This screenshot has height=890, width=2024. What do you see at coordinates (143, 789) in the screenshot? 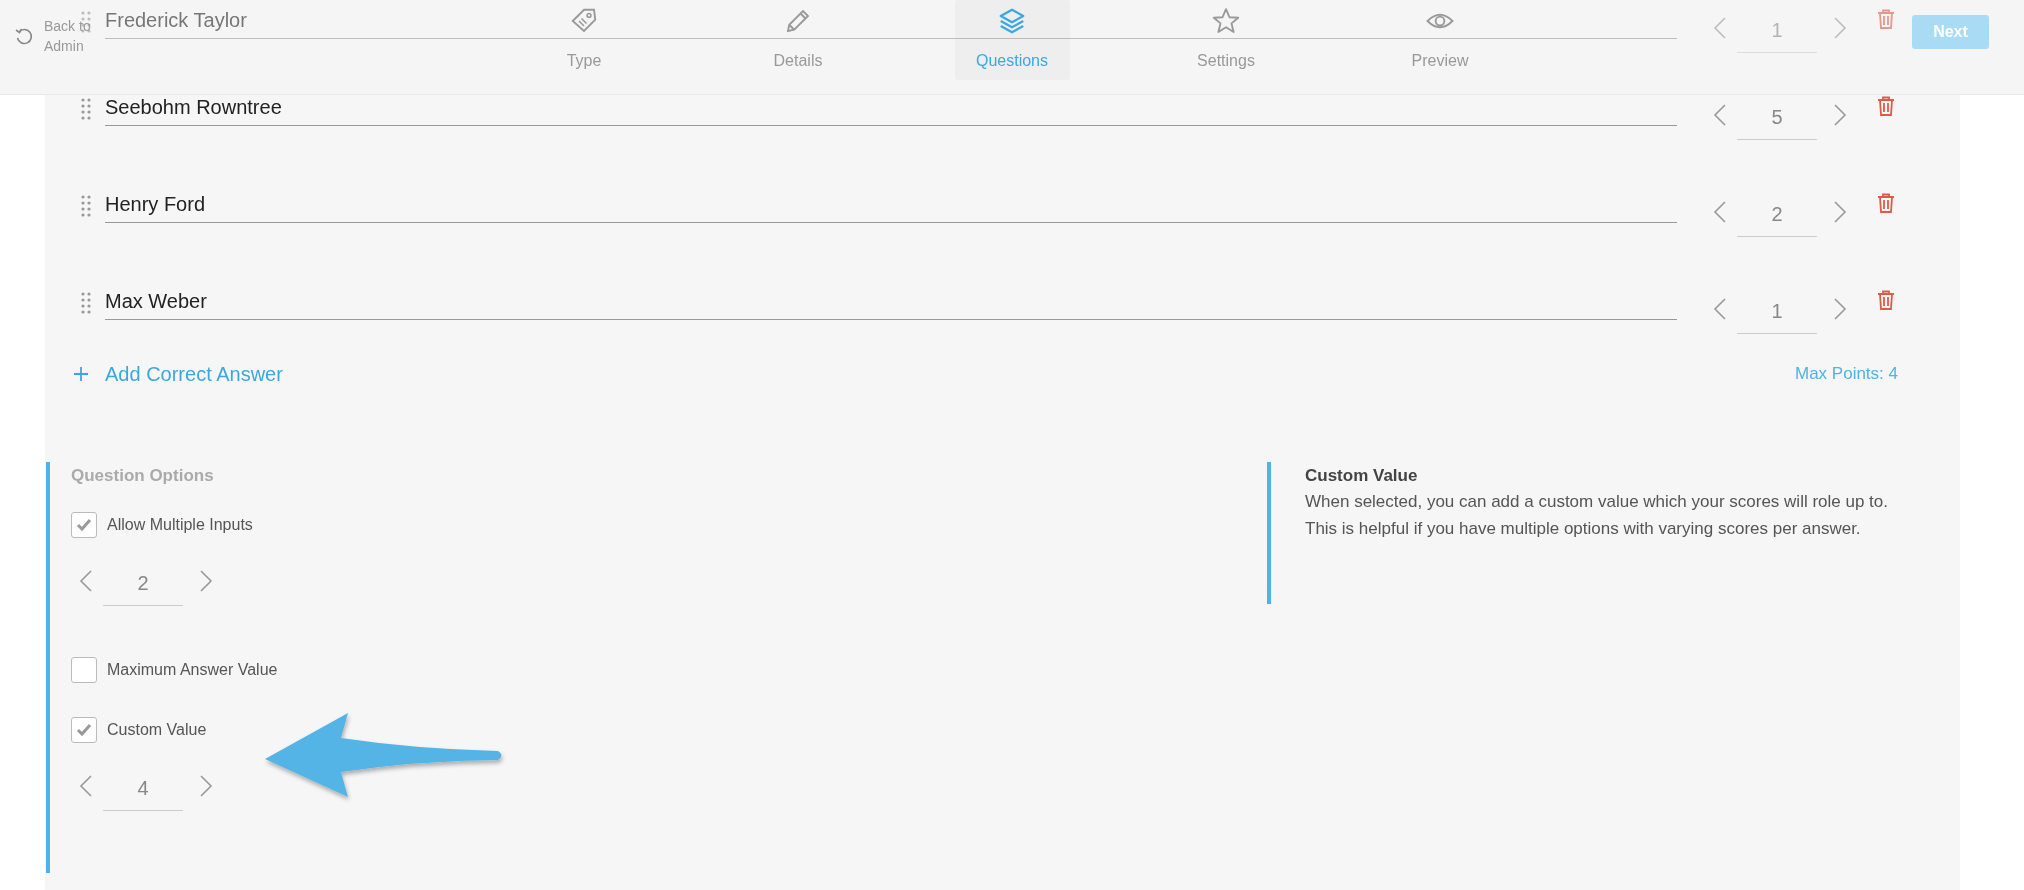
I see `value-field: 4` at bounding box center [143, 789].